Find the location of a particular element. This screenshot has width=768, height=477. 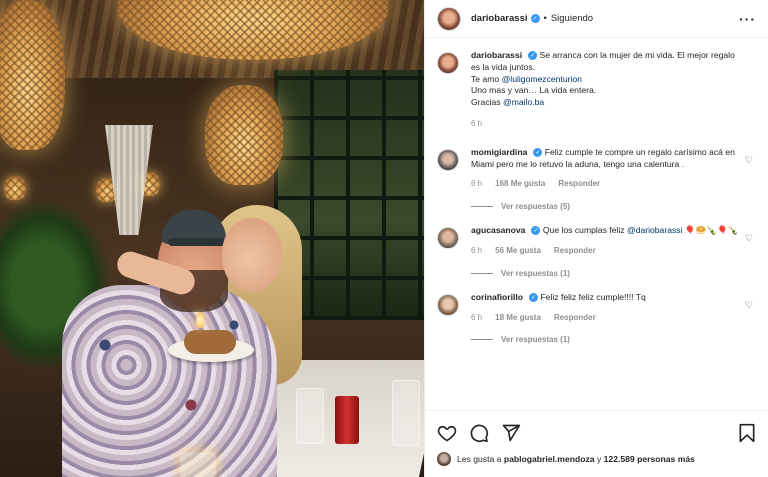

post-header: dariobarassi ✓ • Siguiendo ··· is located at coordinates (596, 19).